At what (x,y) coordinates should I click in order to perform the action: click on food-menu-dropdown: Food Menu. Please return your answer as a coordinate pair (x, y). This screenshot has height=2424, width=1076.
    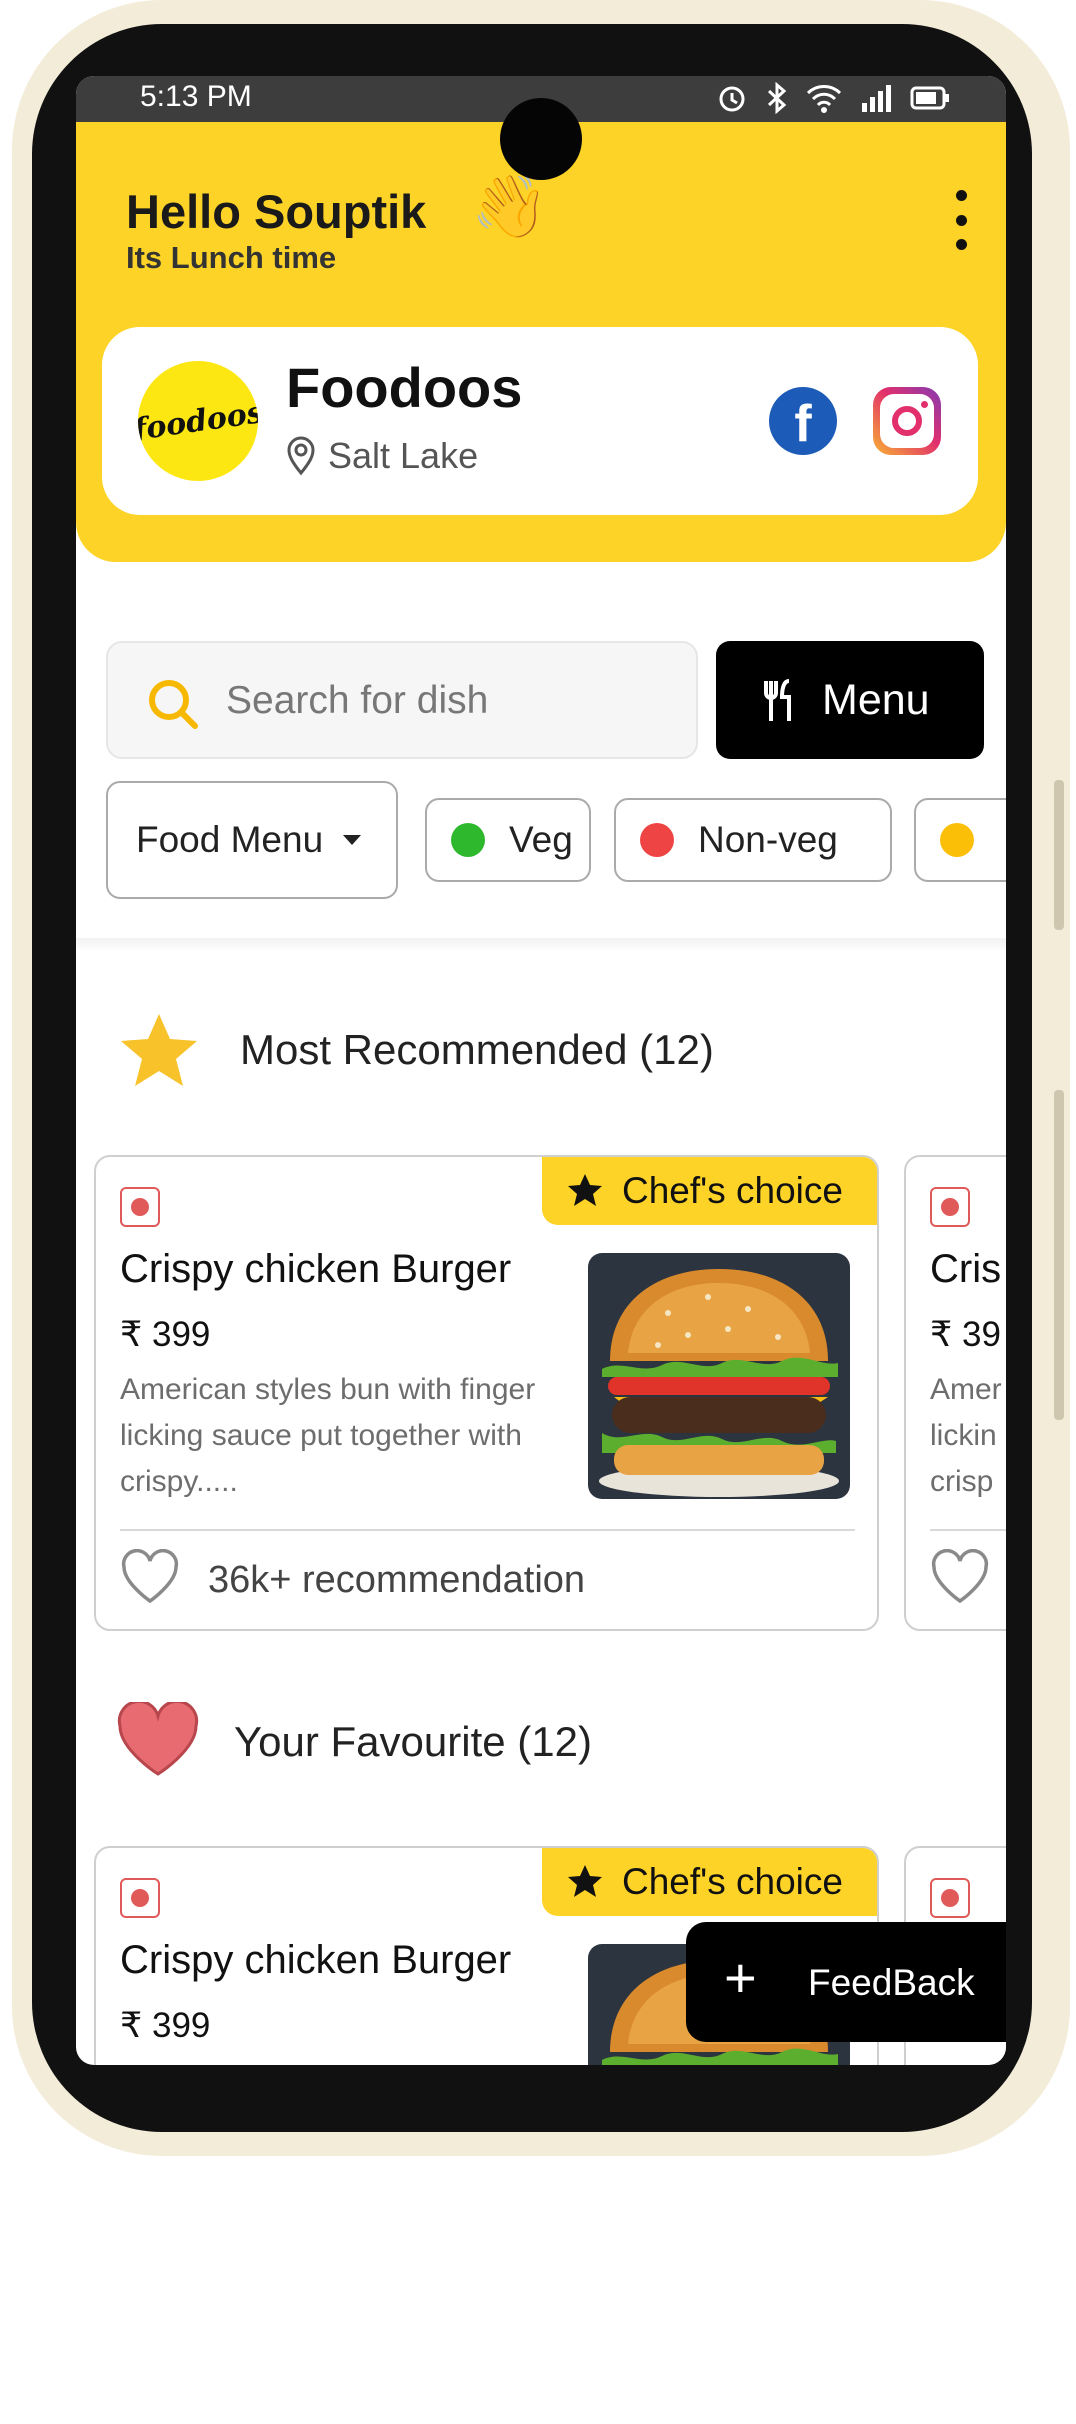
    Looking at the image, I should click on (252, 840).